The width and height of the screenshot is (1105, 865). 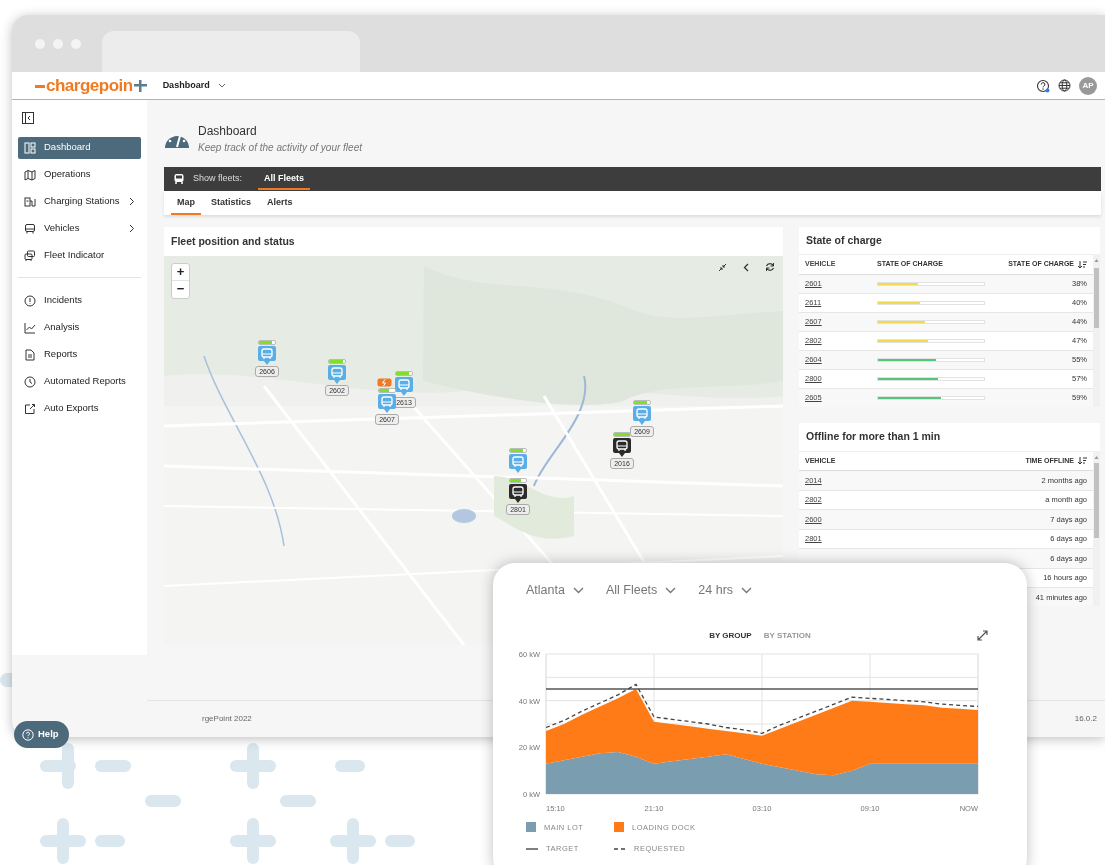 What do you see at coordinates (1085, 719) in the screenshot?
I see `version-text: 16.0.2` at bounding box center [1085, 719].